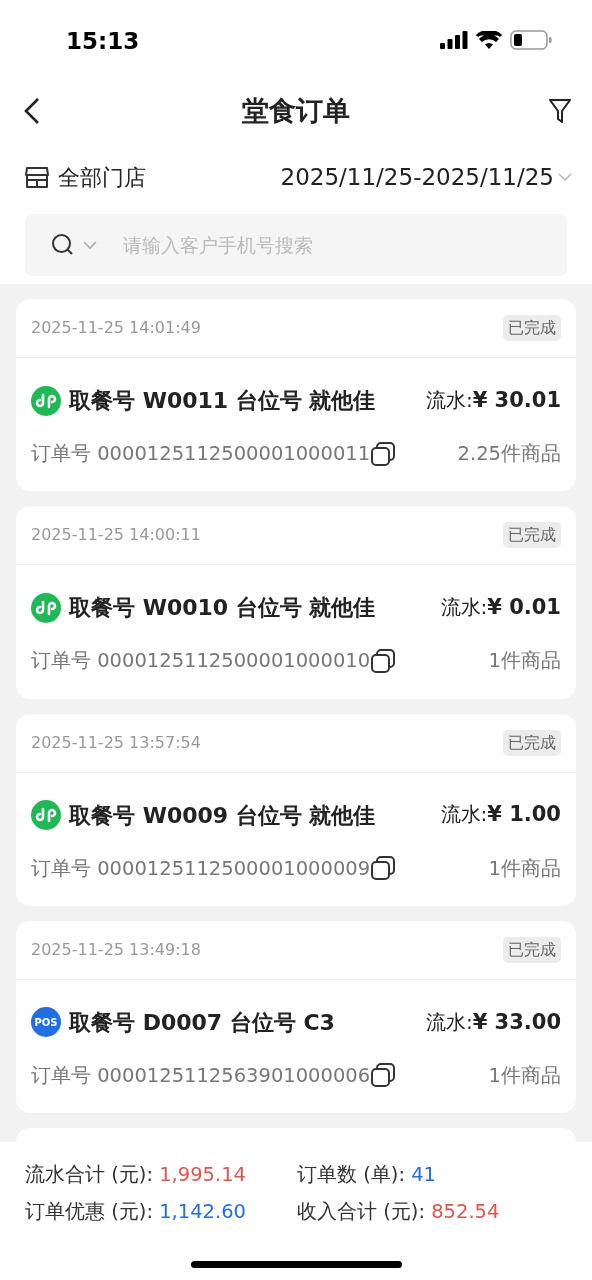  Describe the element at coordinates (202, 1022) in the screenshot. I see `pickup-info: 取餐号 D0007 台位号 C3` at that location.